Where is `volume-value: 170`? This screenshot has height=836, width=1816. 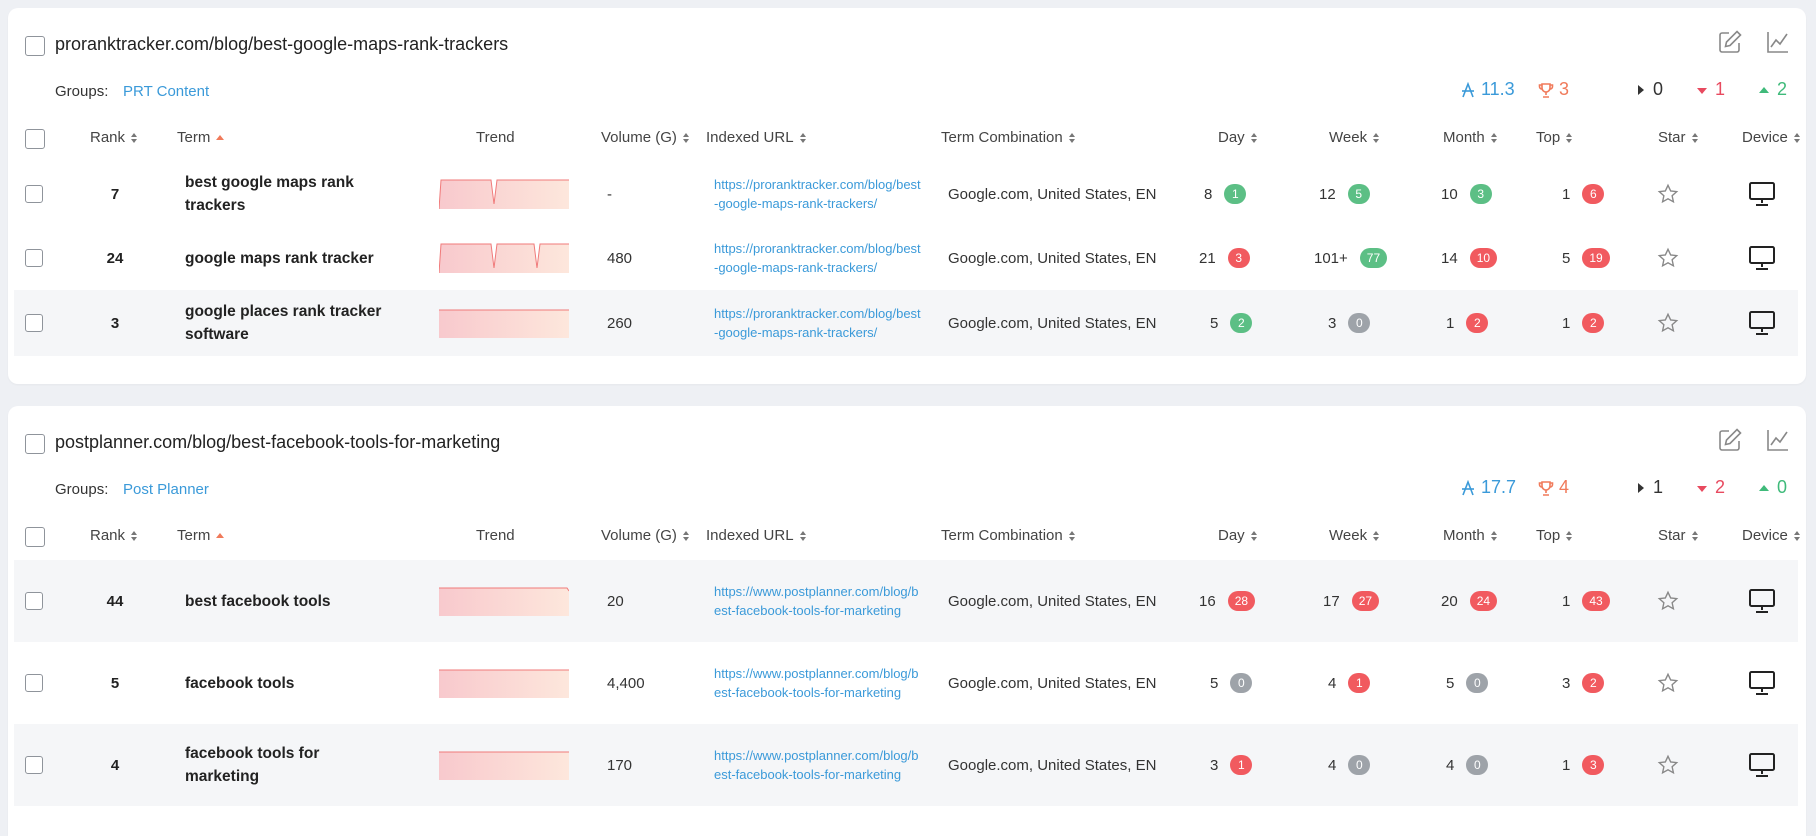 volume-value: 170 is located at coordinates (620, 765).